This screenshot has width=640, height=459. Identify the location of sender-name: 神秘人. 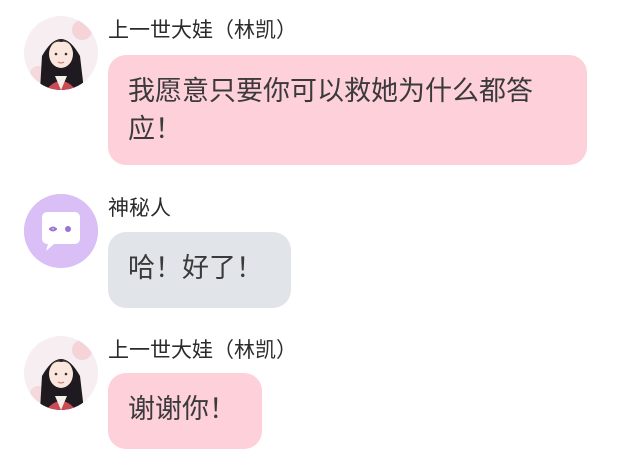
(139, 208).